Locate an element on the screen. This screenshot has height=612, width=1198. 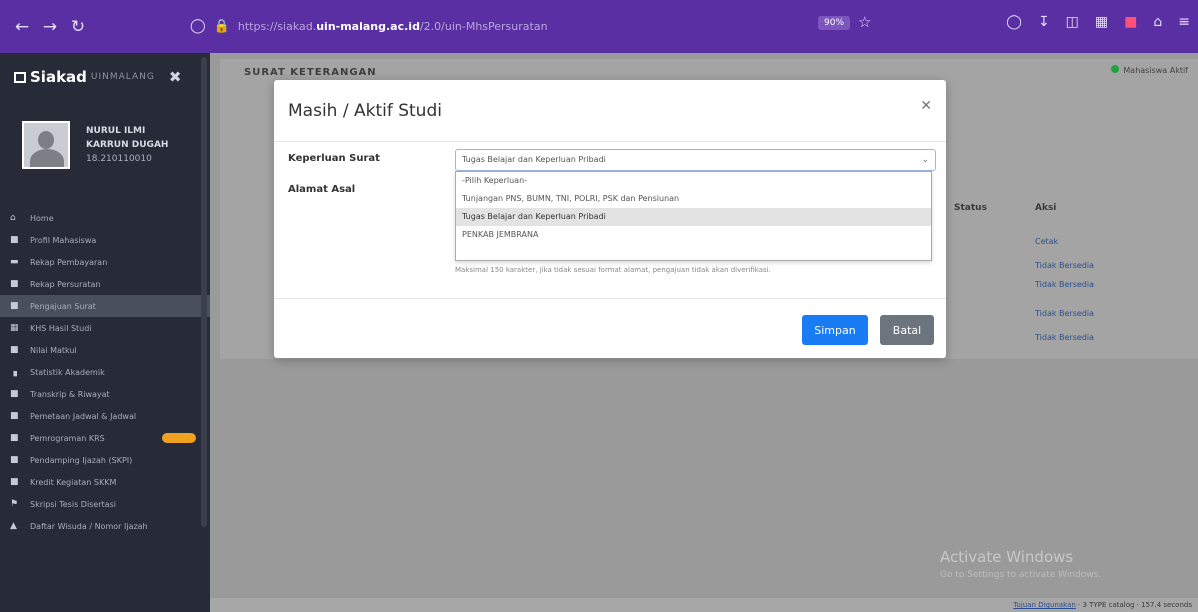
zoom-badge: 90% is located at coordinates (834, 23).